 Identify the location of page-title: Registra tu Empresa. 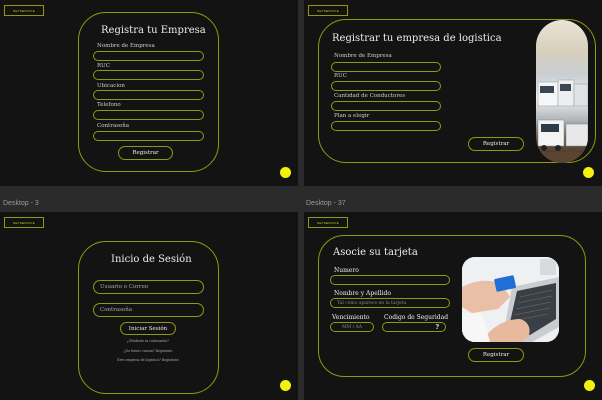
(153, 30).